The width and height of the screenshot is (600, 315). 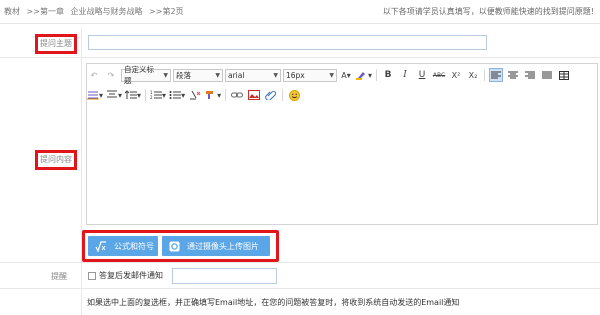 I want to click on remove-format-icon, so click(x=195, y=95).